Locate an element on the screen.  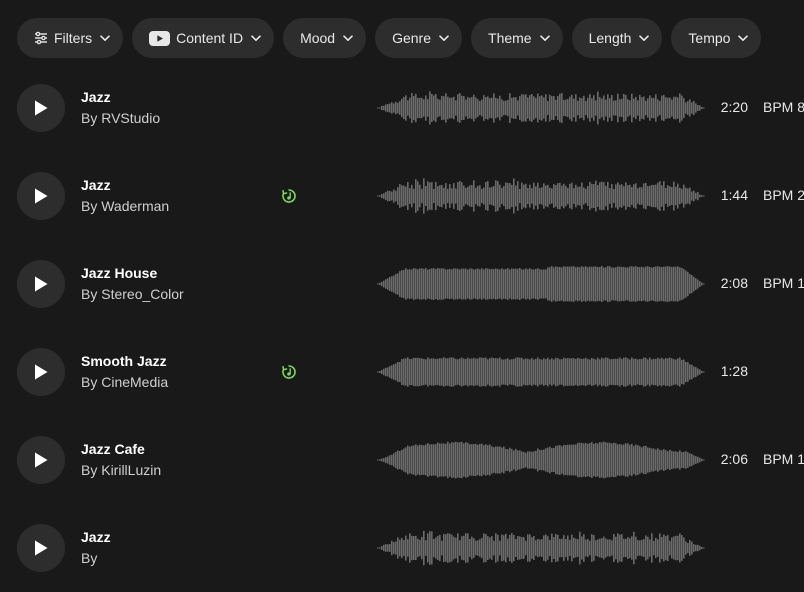
filter-chip-label: Filters is located at coordinates (73, 38).